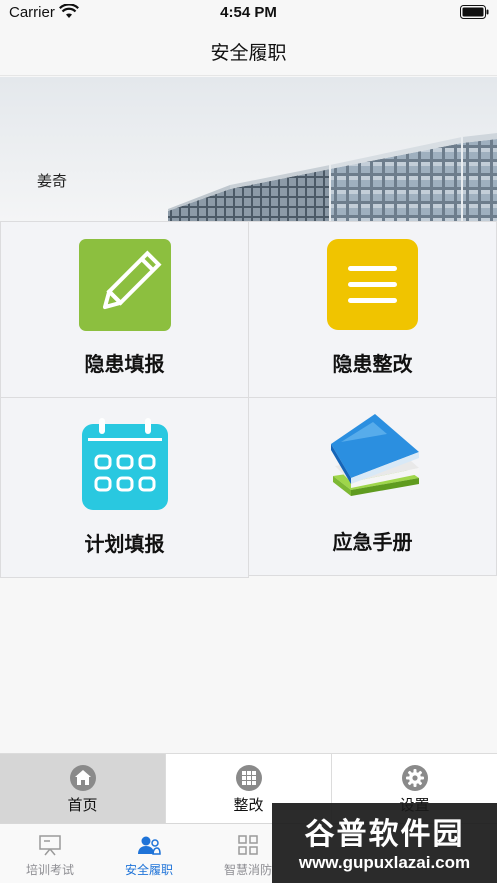  I want to click on tab-label: 首页, so click(82, 805).